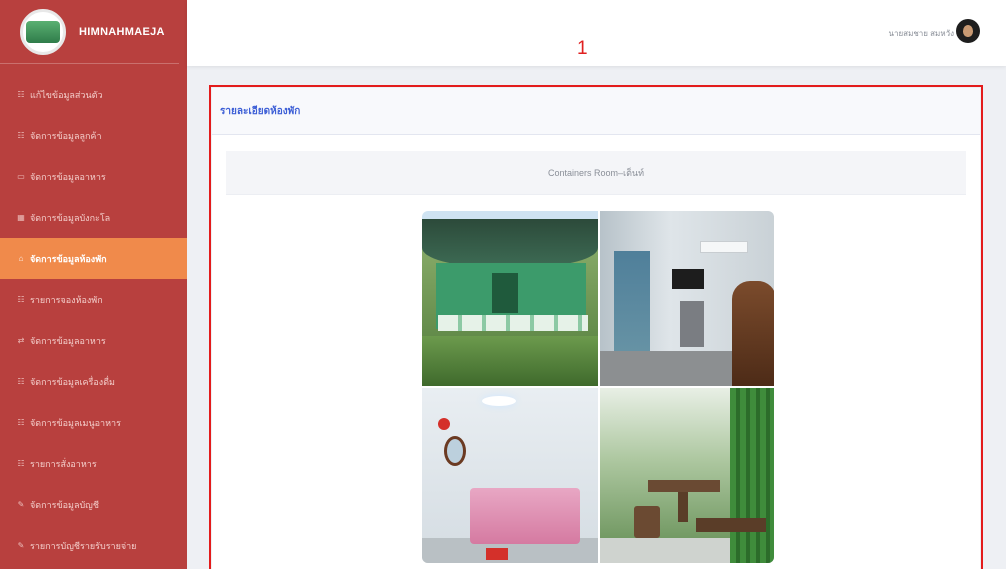 This screenshot has height=569, width=1006. What do you see at coordinates (66, 299) in the screenshot?
I see `sidebar-item-label: รายการจองห้องพัก` at bounding box center [66, 299].